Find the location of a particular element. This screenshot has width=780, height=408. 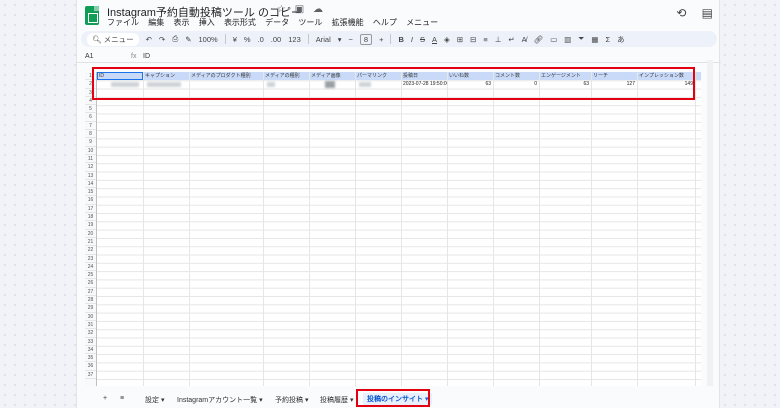

increase-decimal-button: .00 is located at coordinates (276, 39).